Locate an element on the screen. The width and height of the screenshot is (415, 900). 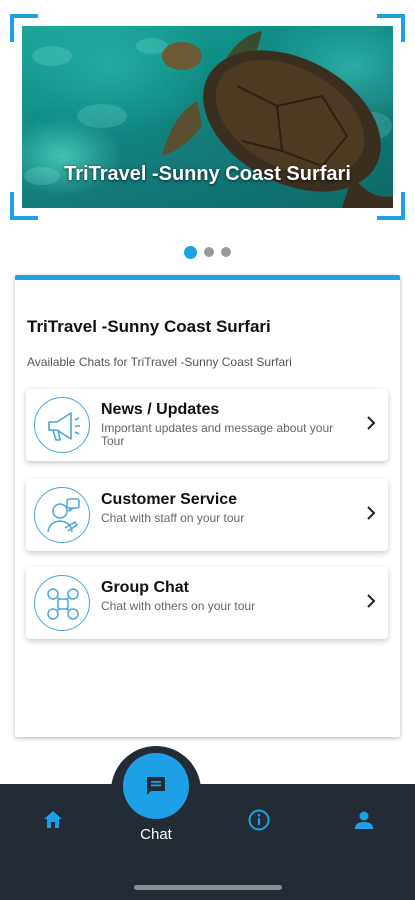
chat-item-group-chat: Group Chat Chat with others on your tour is located at coordinates (207, 603).